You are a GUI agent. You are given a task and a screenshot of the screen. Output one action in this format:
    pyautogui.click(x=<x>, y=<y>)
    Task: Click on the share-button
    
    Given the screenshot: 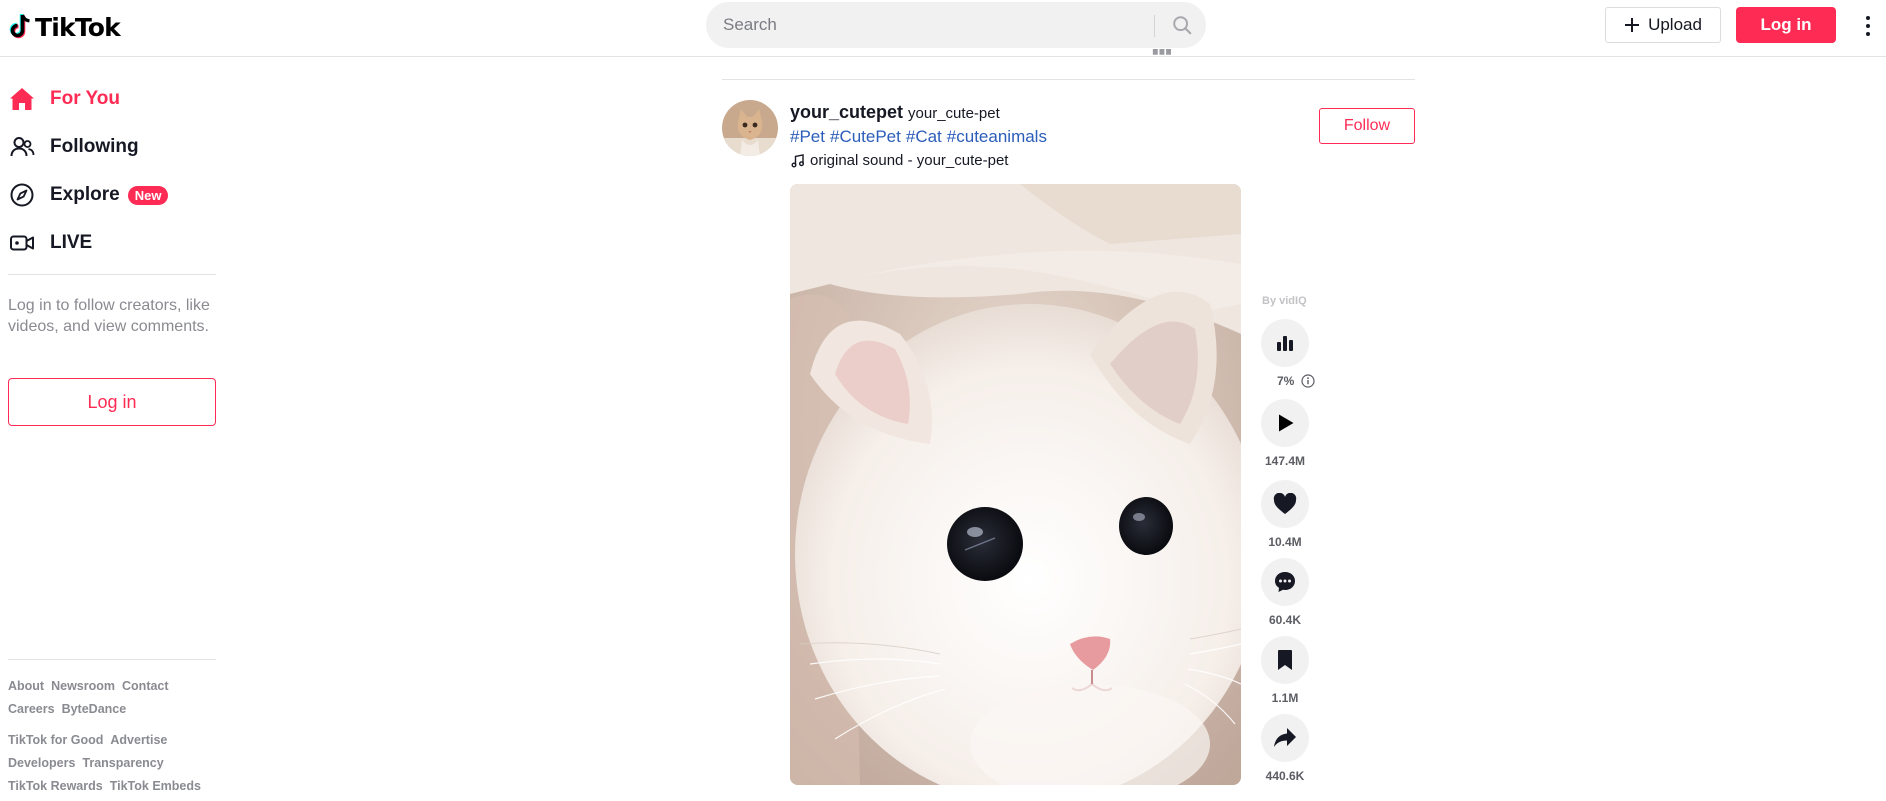 What is the action you would take?
    pyautogui.click(x=1285, y=738)
    